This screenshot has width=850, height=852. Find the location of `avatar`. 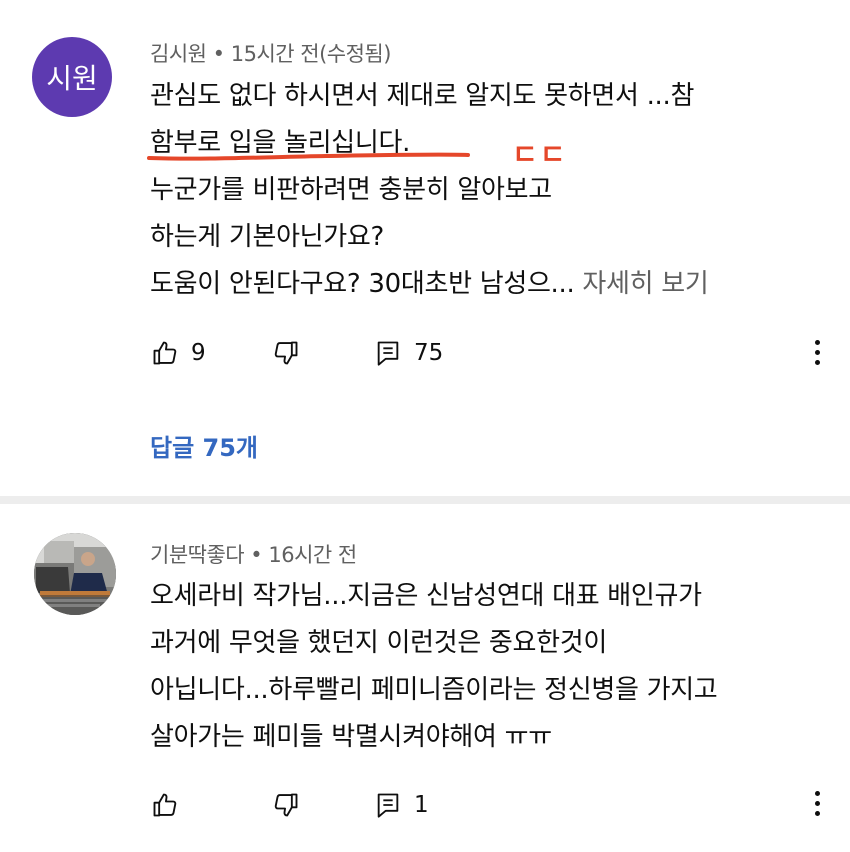

avatar is located at coordinates (75, 574).